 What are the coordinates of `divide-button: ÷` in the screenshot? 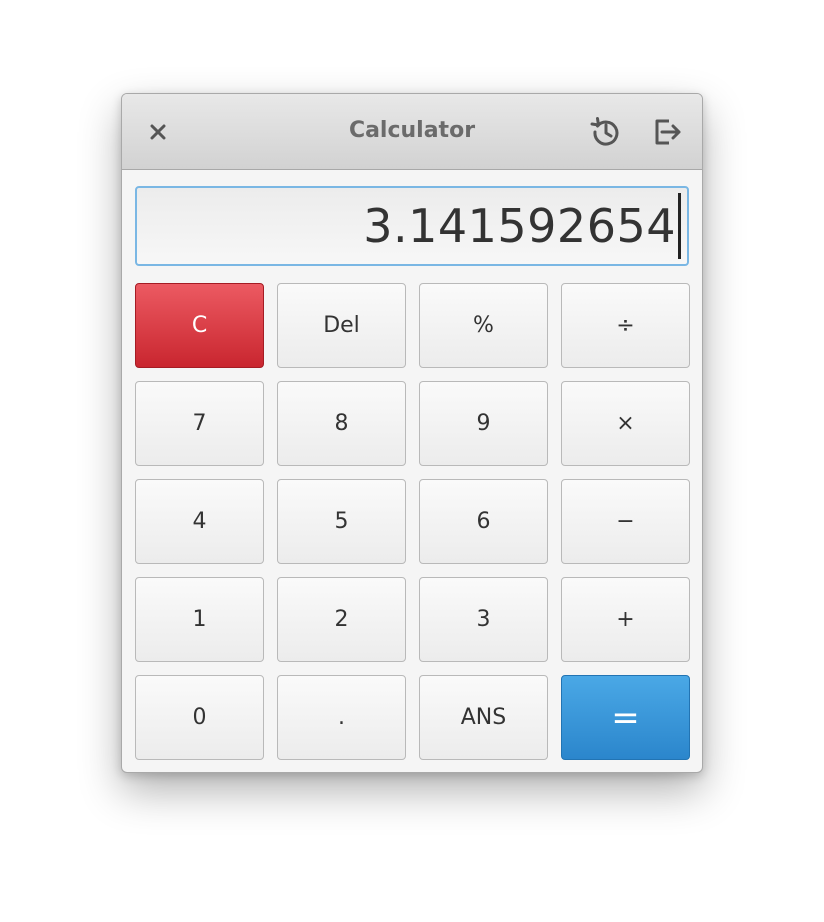 It's located at (625, 325).